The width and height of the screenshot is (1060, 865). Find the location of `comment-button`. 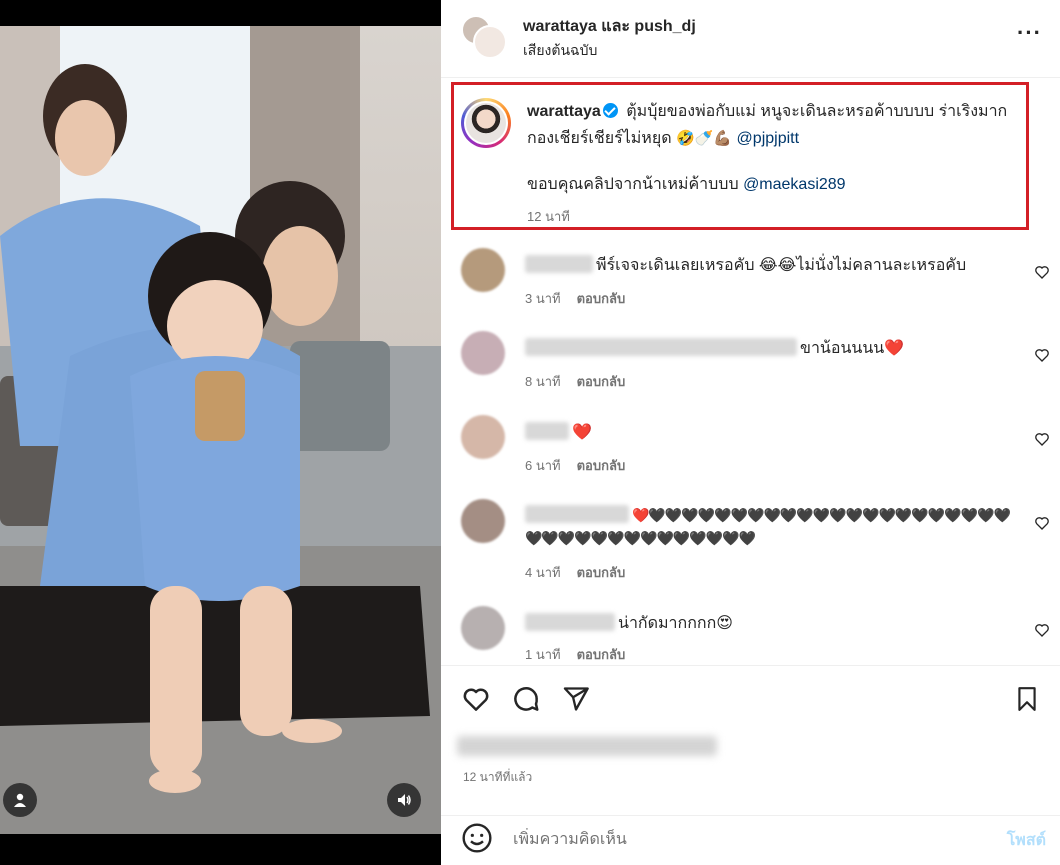

comment-button is located at coordinates (526, 699).